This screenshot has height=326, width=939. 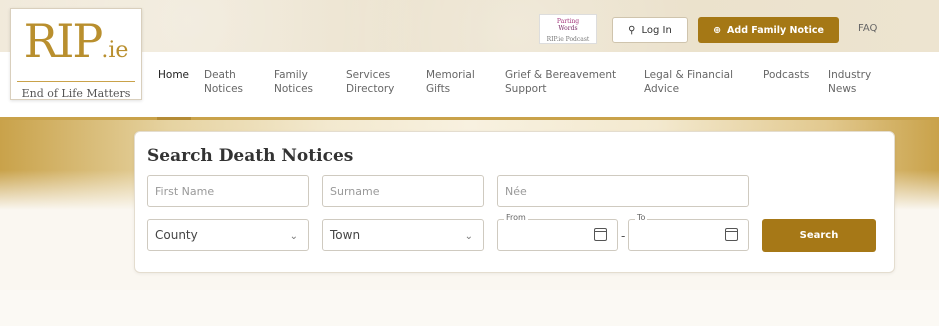 I want to click on faq-link: FAQ, so click(x=867, y=28).